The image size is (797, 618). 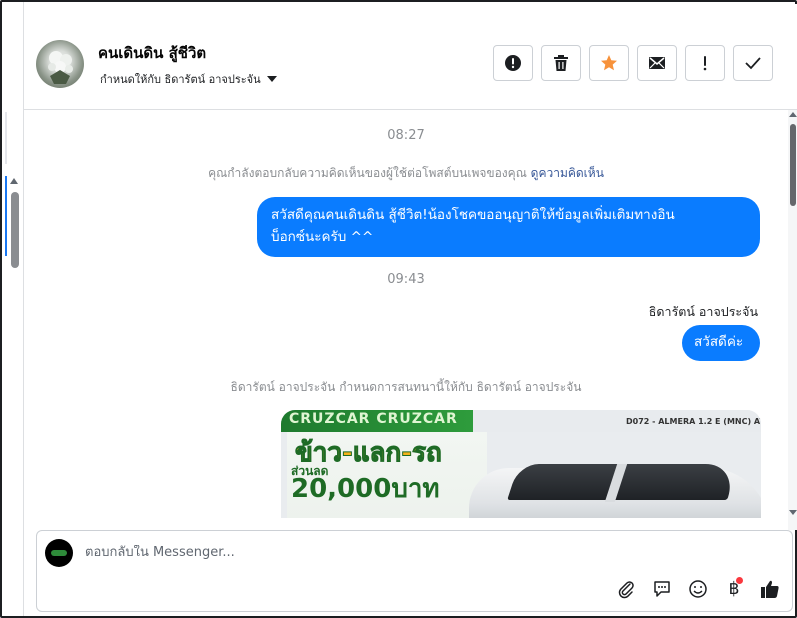 I want to click on ad-discount-amount: 20,000บาท, so click(x=365, y=489).